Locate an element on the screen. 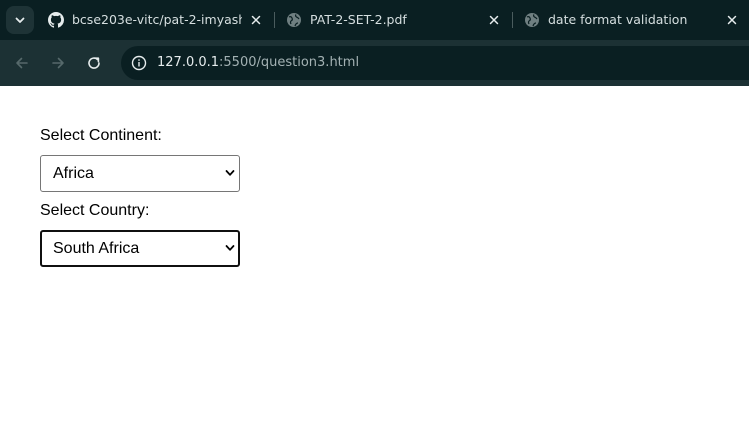 This screenshot has height=421, width=749. tab-date-format: date format validation is located at coordinates (635, 20).